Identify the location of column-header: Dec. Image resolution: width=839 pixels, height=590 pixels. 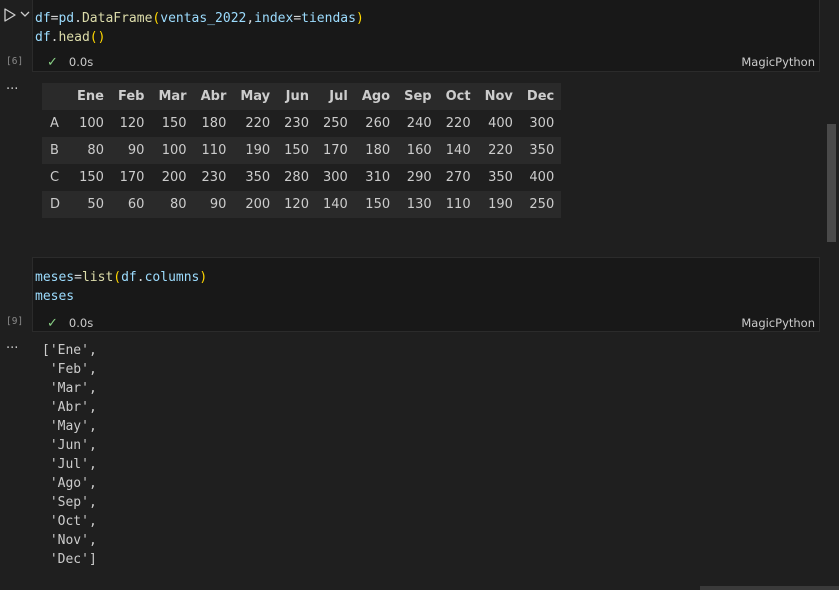
(540, 96).